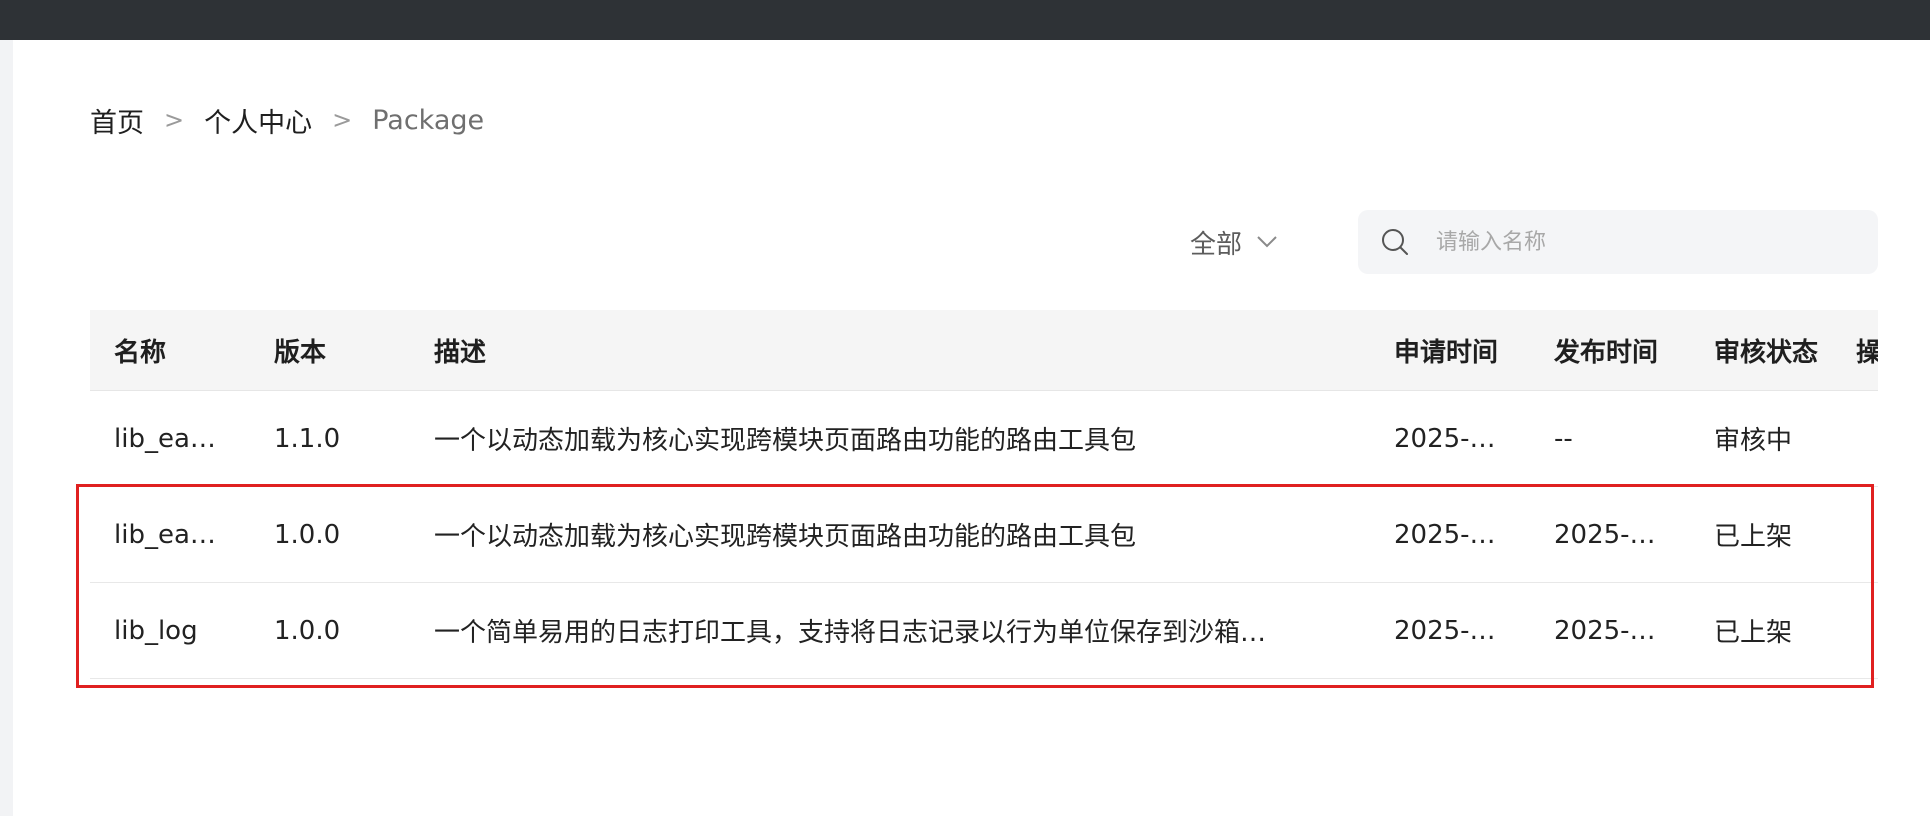  I want to click on chevron-down-icon, so click(1267, 242).